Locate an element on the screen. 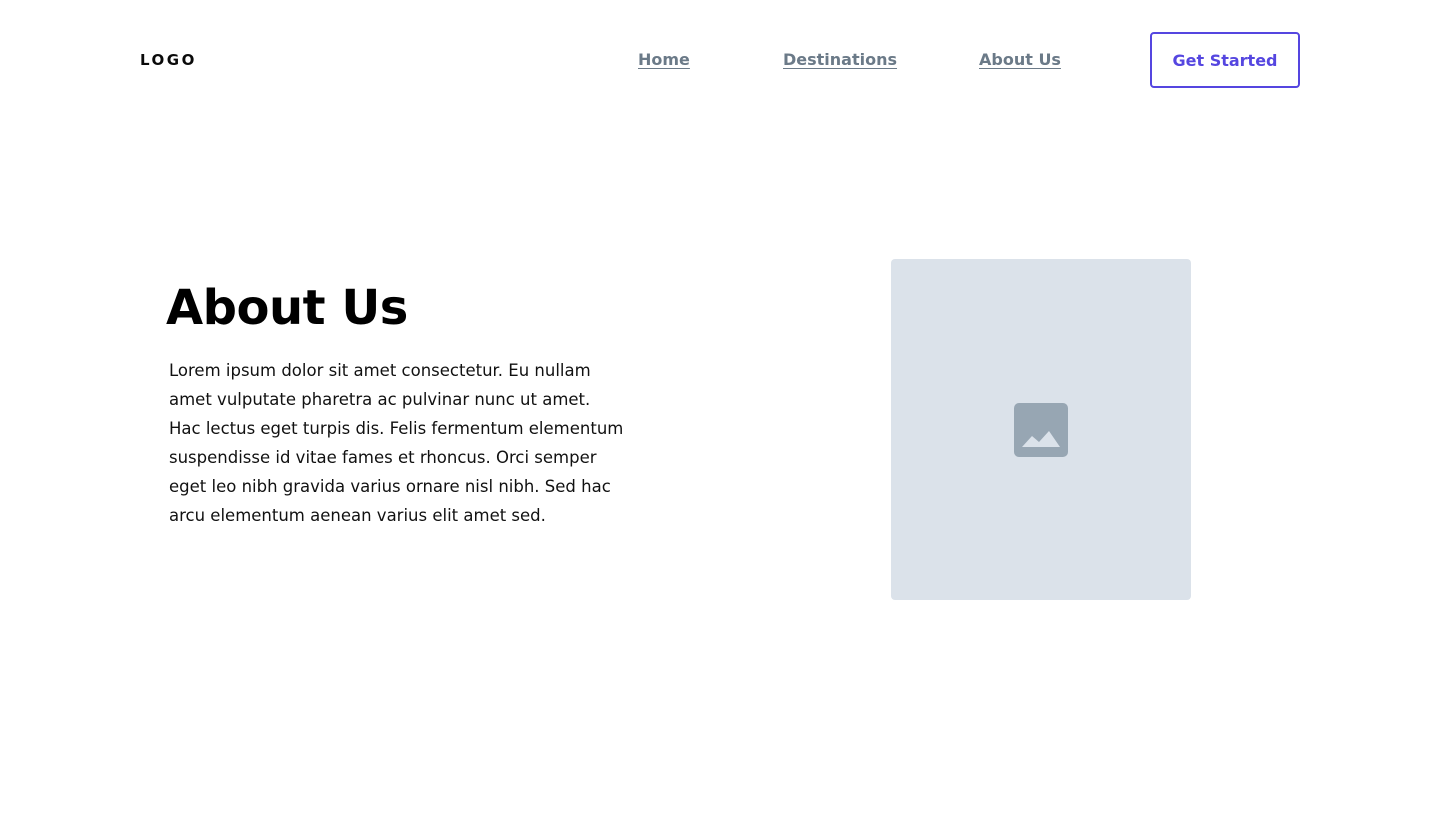 This screenshot has width=1440, height=826. image-icon is located at coordinates (1041, 429).